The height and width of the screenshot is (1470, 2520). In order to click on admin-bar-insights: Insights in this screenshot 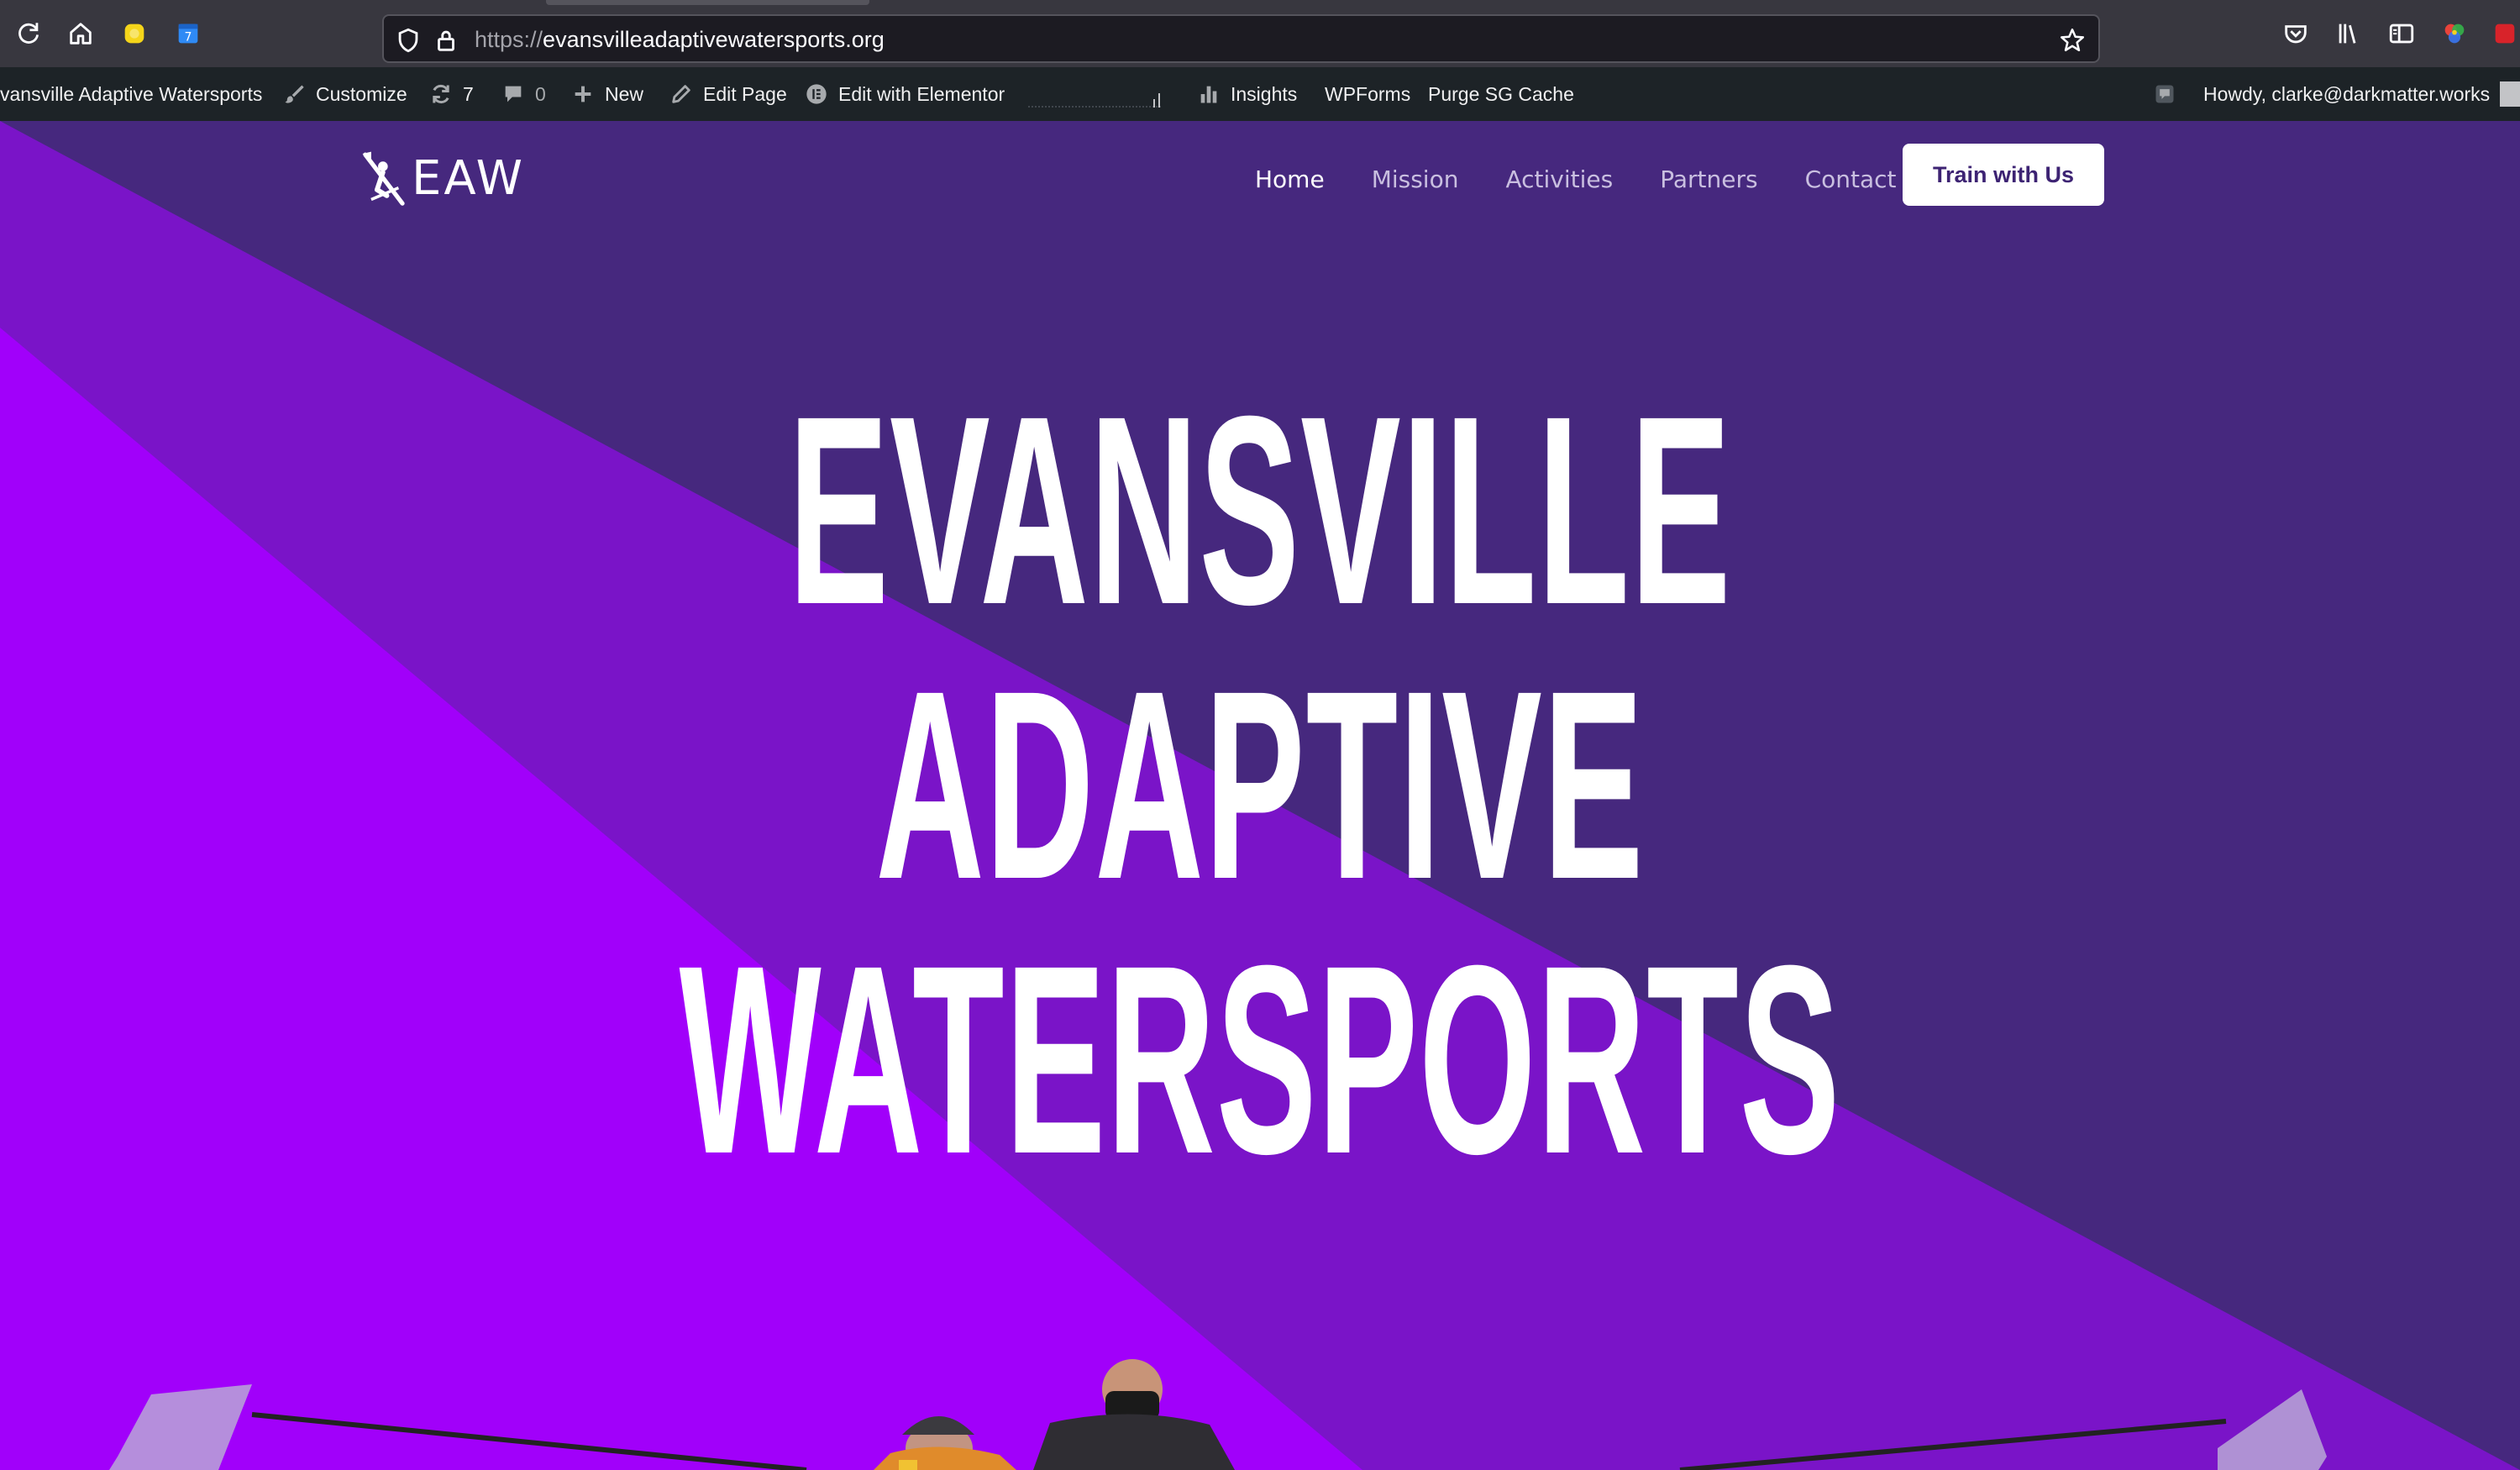, I will do `click(1247, 94)`.